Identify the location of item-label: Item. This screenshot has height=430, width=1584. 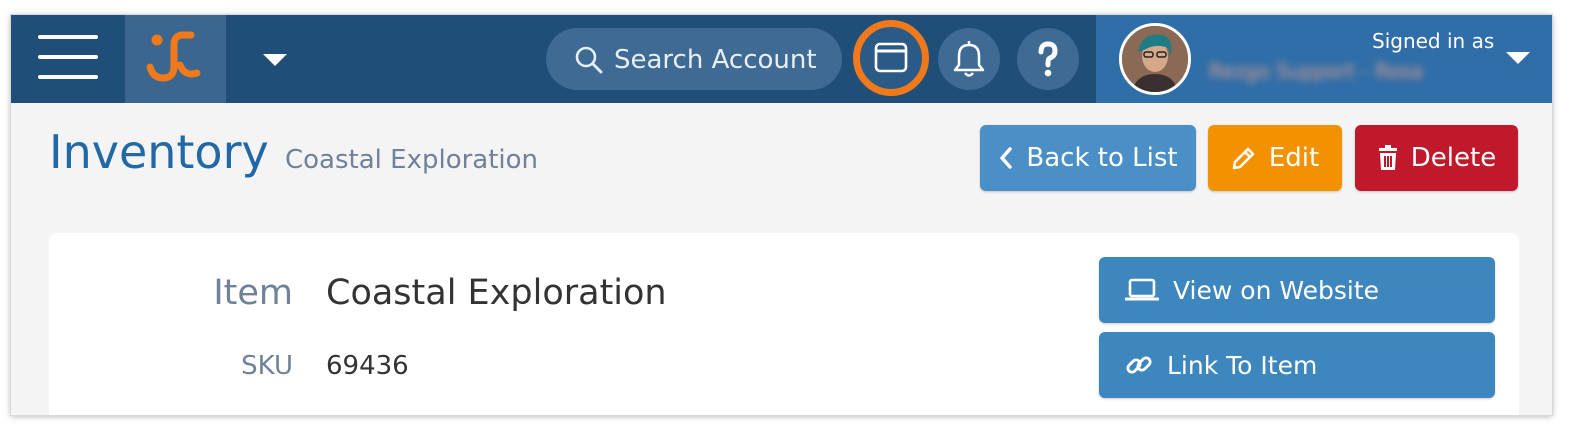
(253, 293).